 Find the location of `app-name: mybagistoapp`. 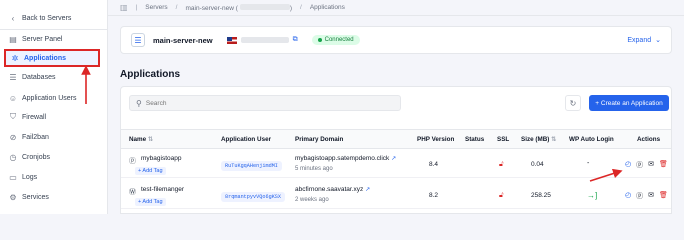

app-name: mybagistoapp is located at coordinates (161, 158).